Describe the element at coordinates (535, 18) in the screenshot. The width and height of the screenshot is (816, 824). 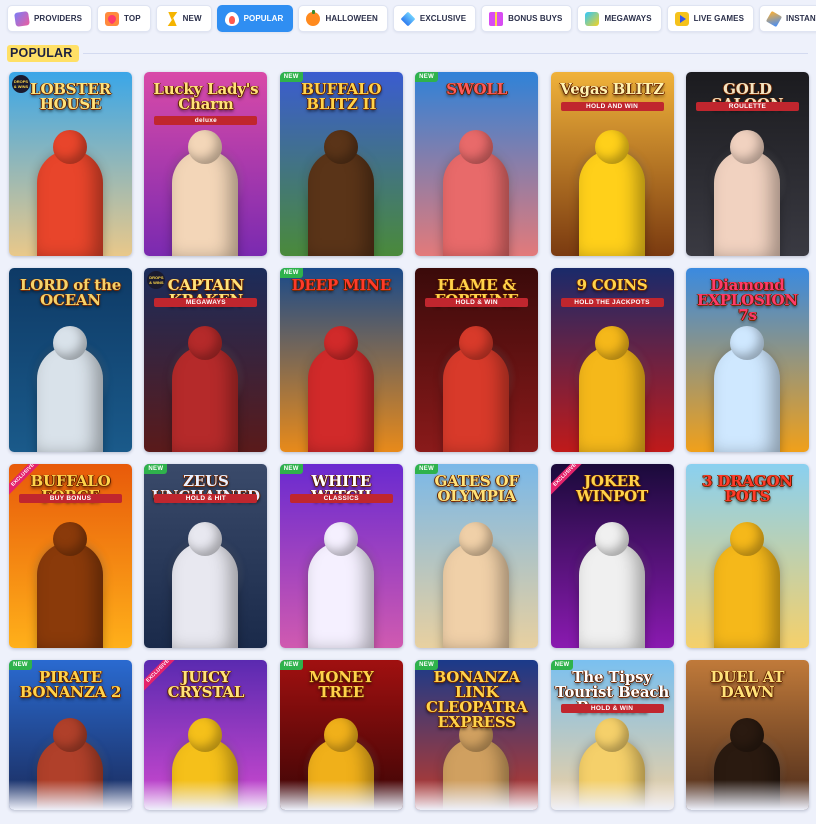
I see `tab-label: BONUS BUYS` at that location.